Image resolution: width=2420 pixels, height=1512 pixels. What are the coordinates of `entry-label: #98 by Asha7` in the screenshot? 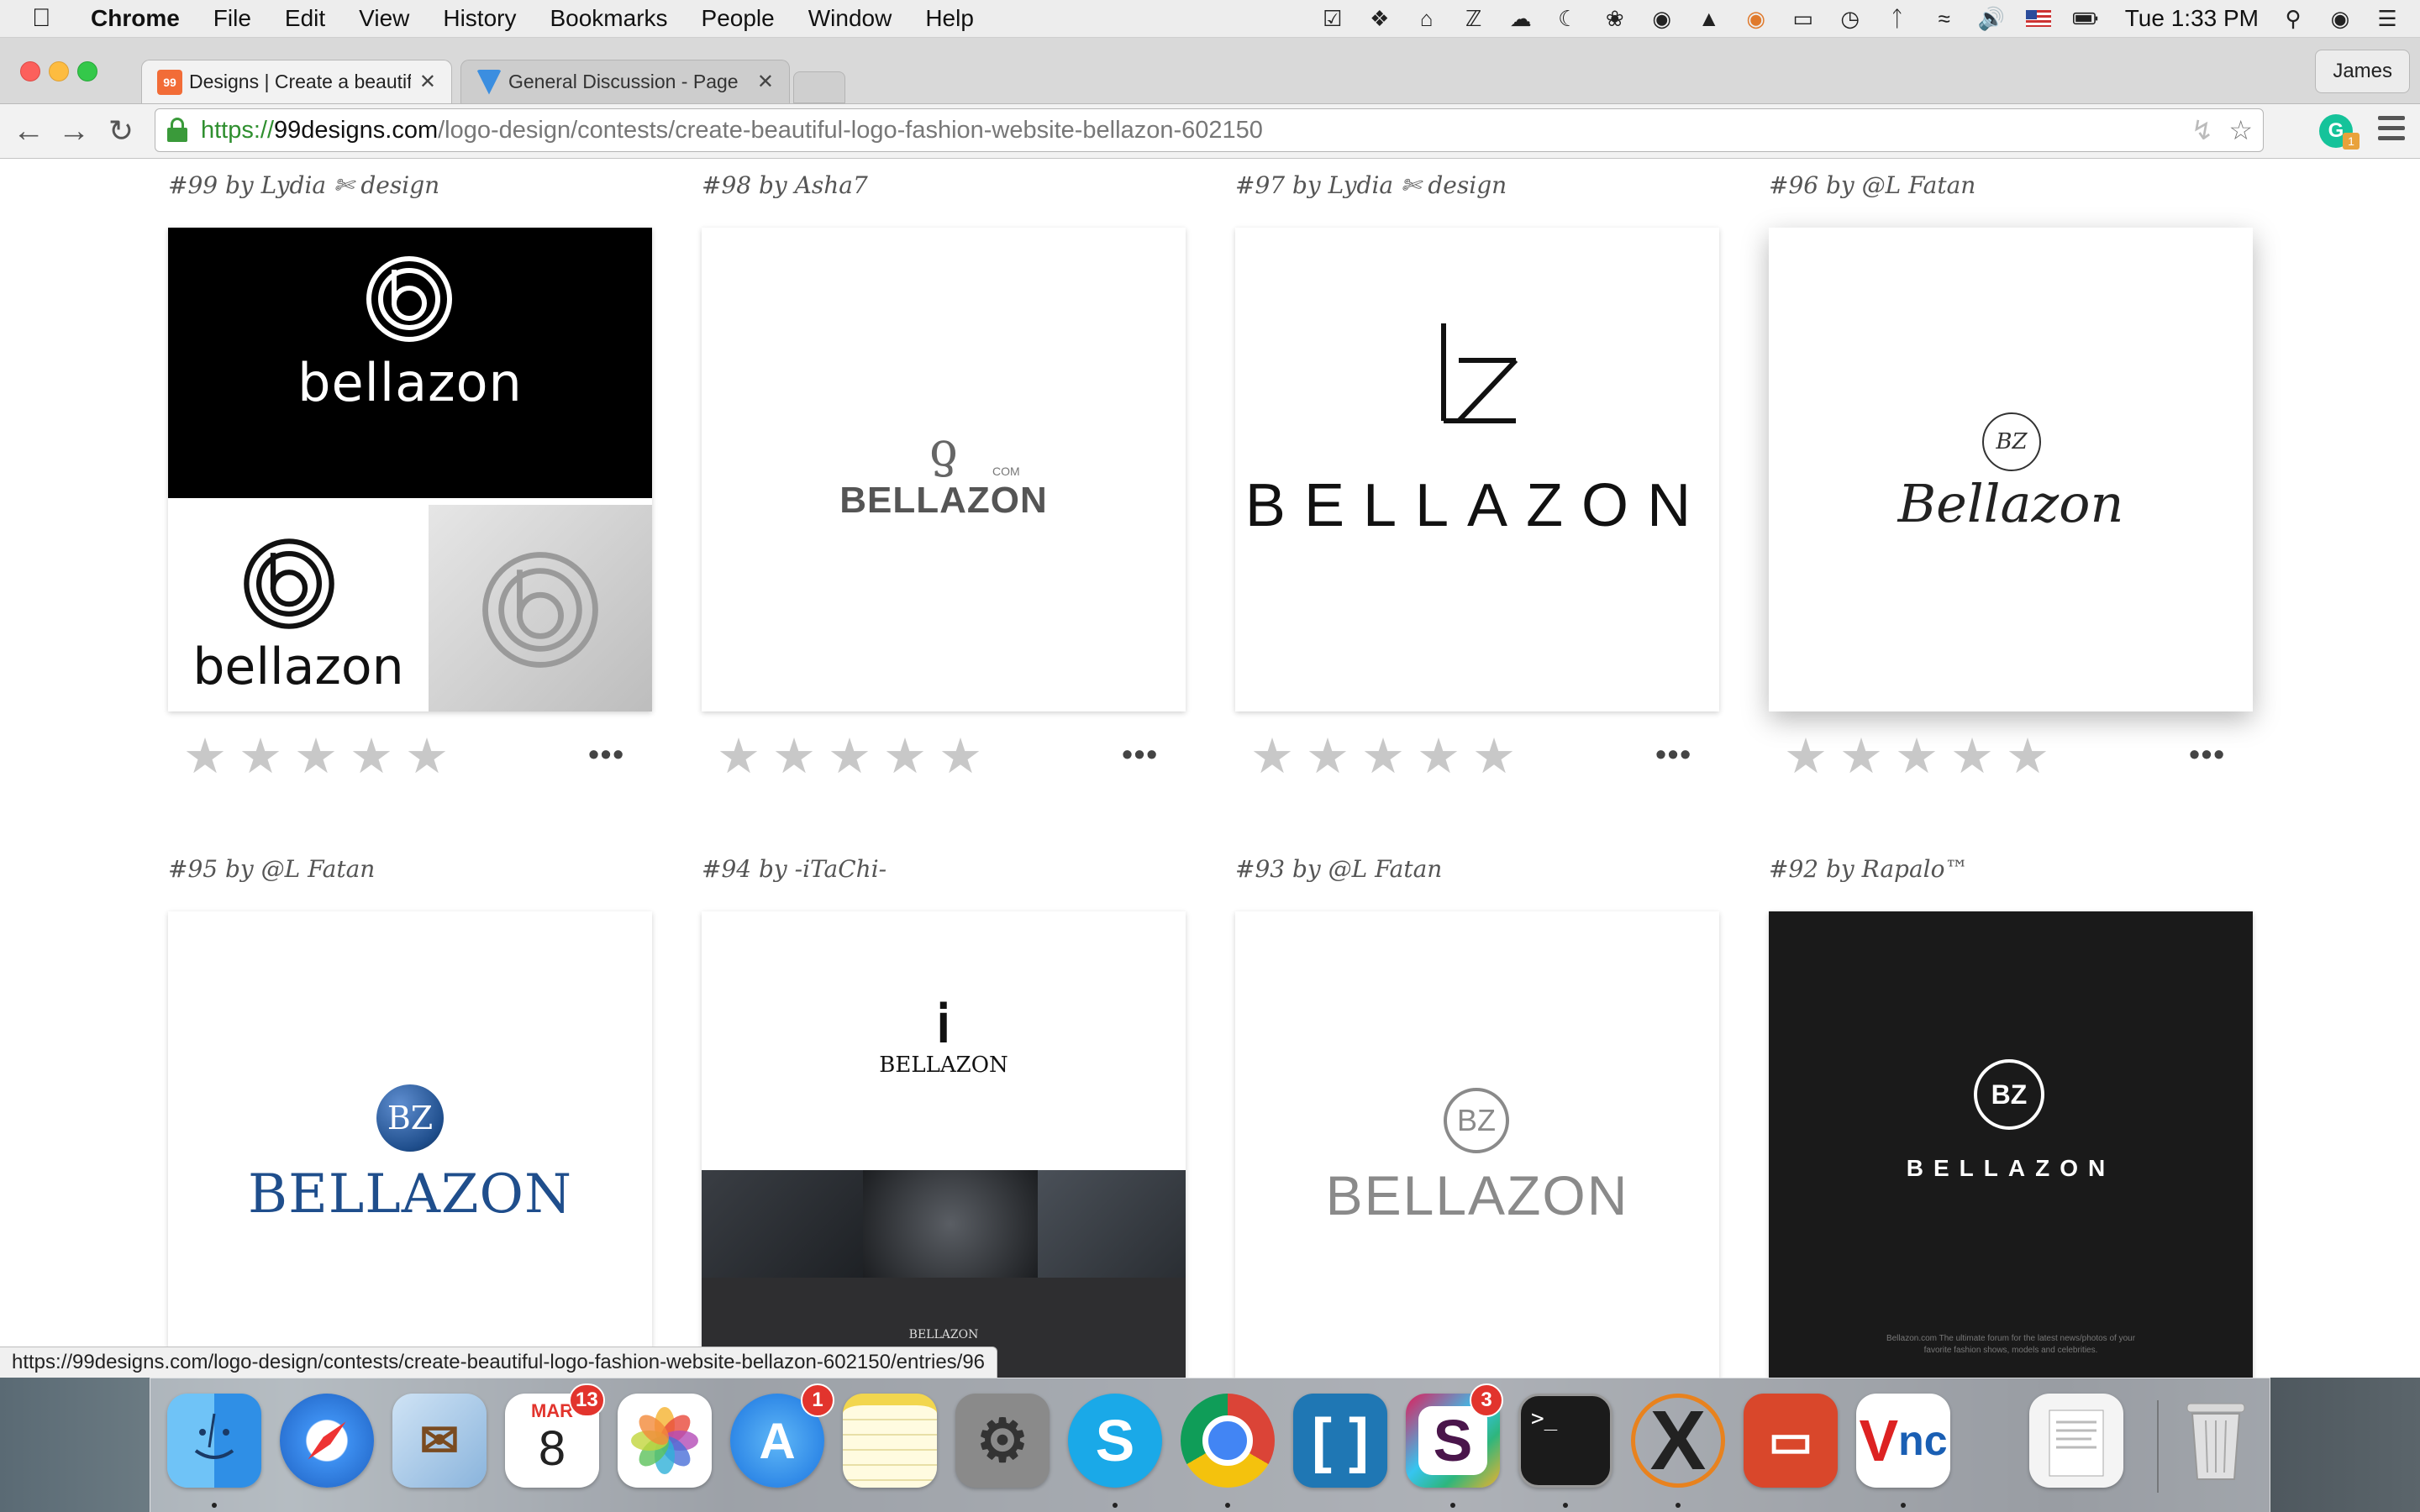 It's located at (944, 185).